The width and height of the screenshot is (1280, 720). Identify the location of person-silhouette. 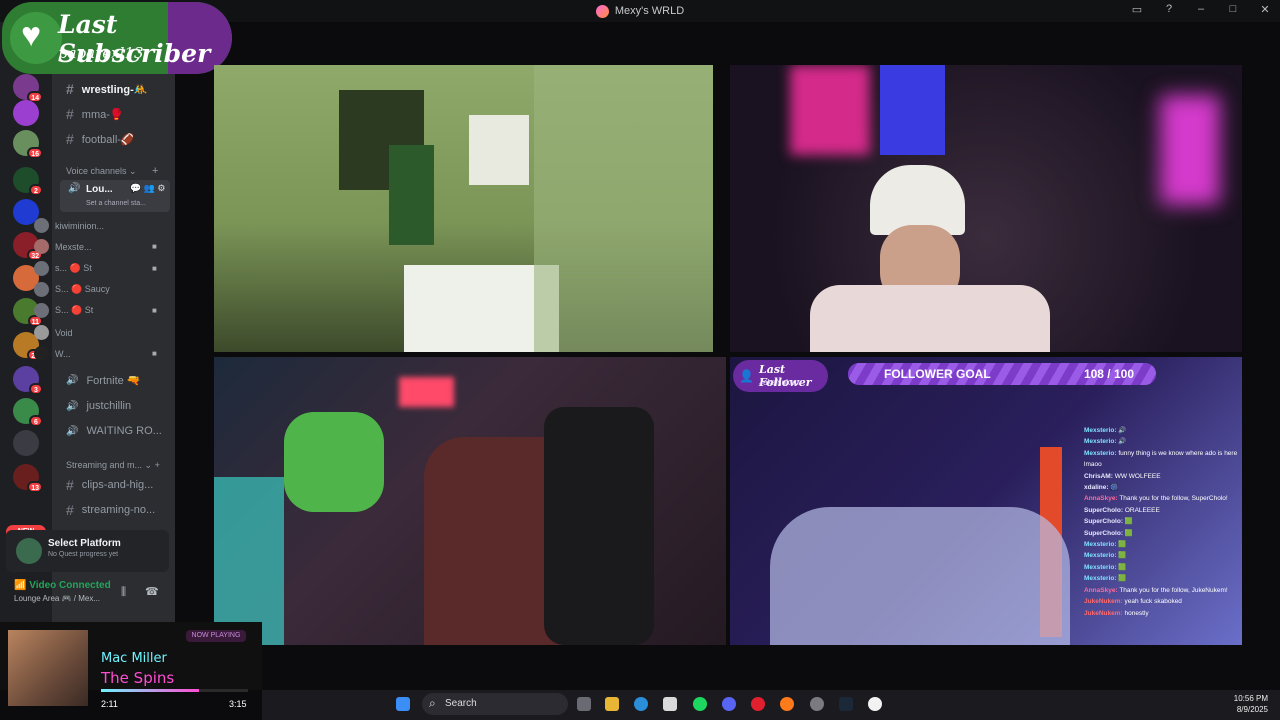
(411, 195).